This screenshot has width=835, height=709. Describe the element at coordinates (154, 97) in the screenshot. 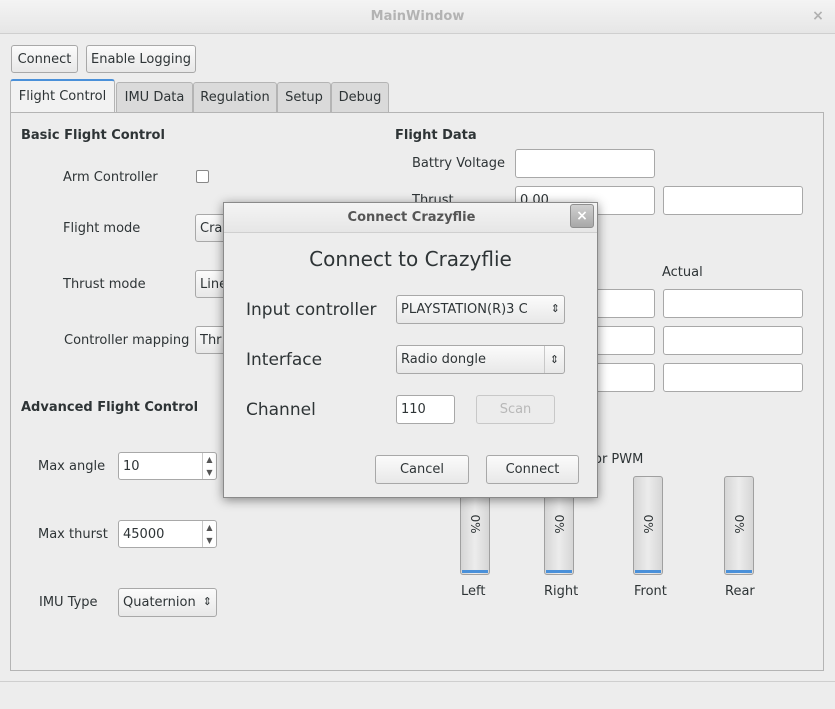

I see `tab-imu-data: IMU Data` at that location.